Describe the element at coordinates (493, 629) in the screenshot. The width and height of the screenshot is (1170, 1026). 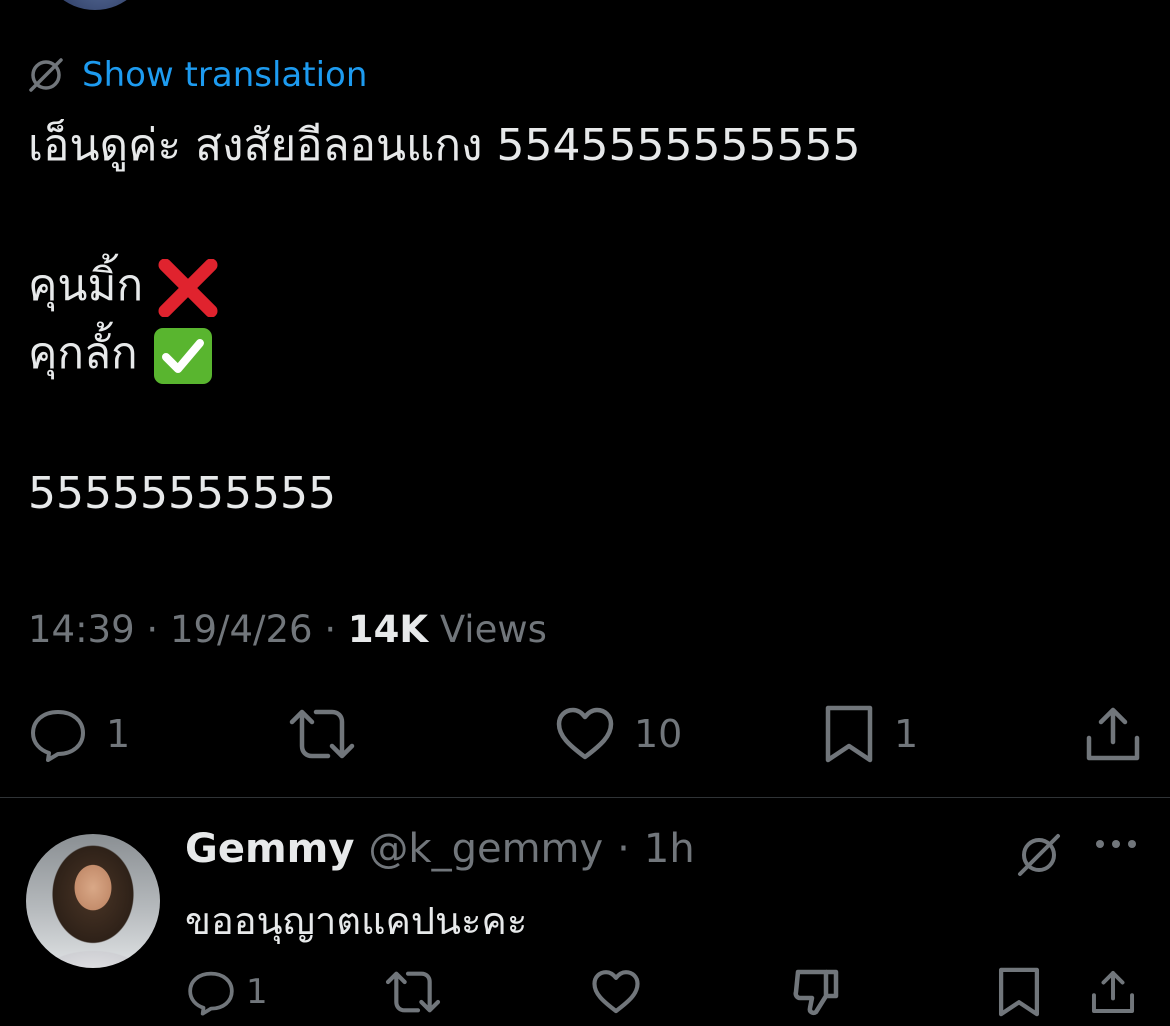
I see `views-label: Views` at that location.